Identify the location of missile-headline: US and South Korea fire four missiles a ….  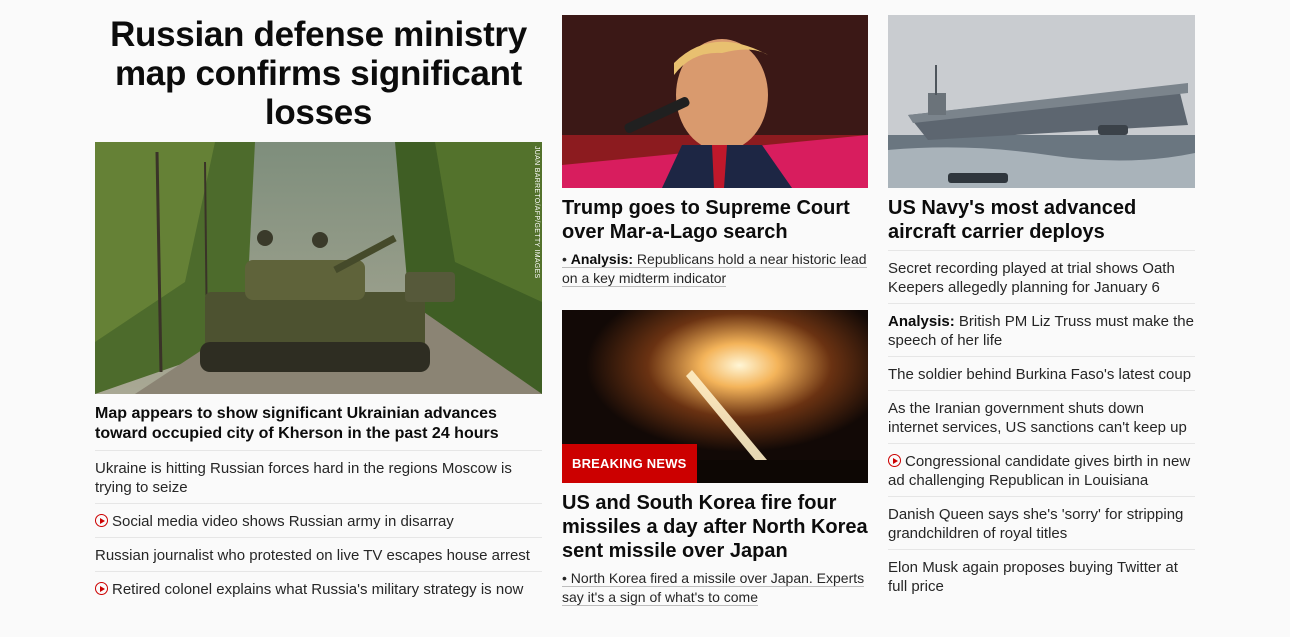
(715, 527).